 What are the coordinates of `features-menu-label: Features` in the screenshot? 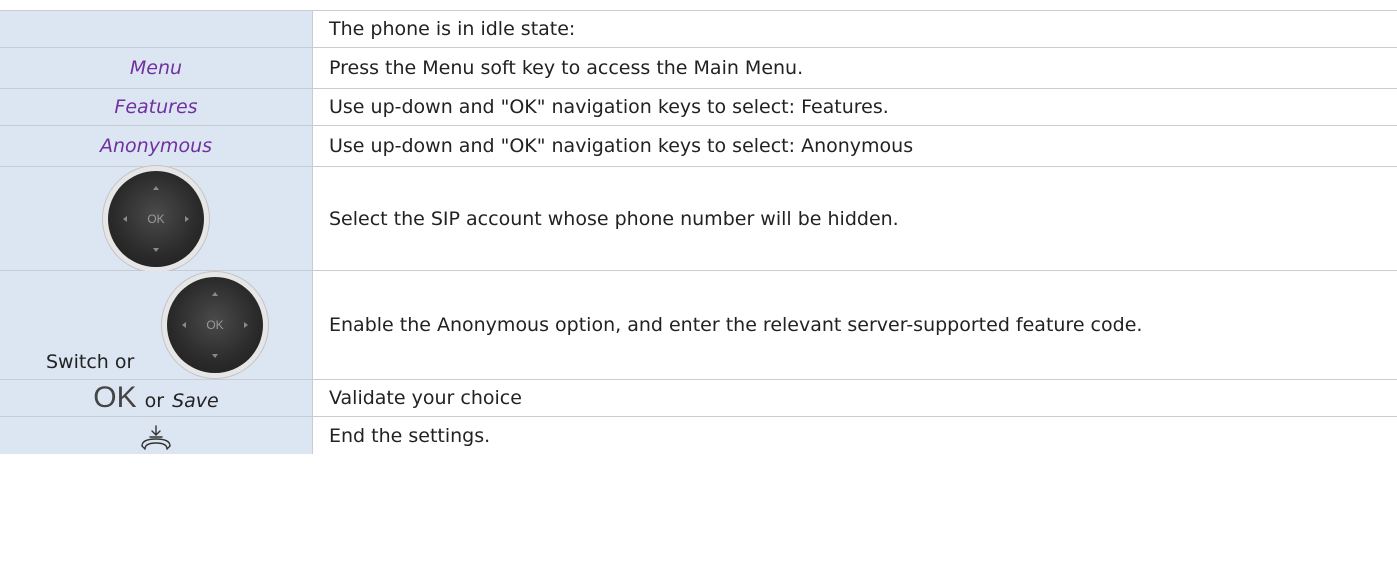 It's located at (156, 107).